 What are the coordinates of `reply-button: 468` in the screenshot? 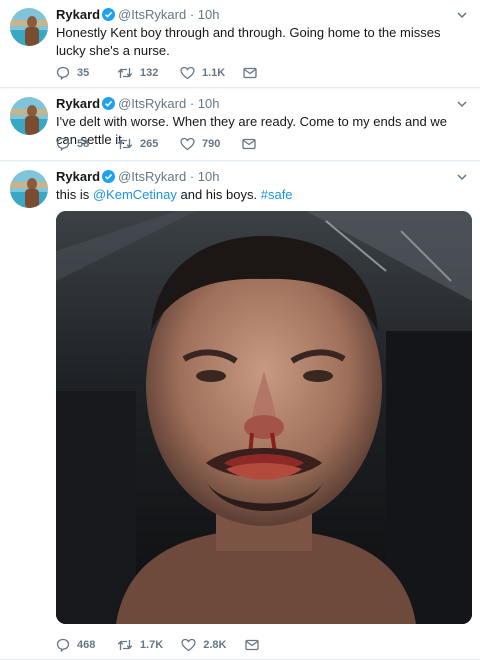 It's located at (77, 645).